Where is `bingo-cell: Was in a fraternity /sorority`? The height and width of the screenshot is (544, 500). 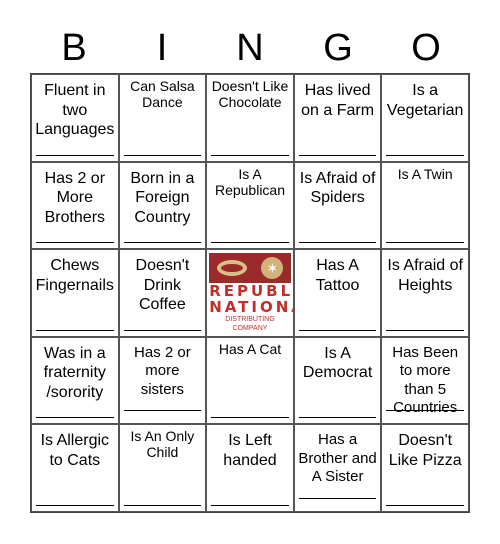
bingo-cell: Was in a fraternity /sorority is located at coordinates (75, 380).